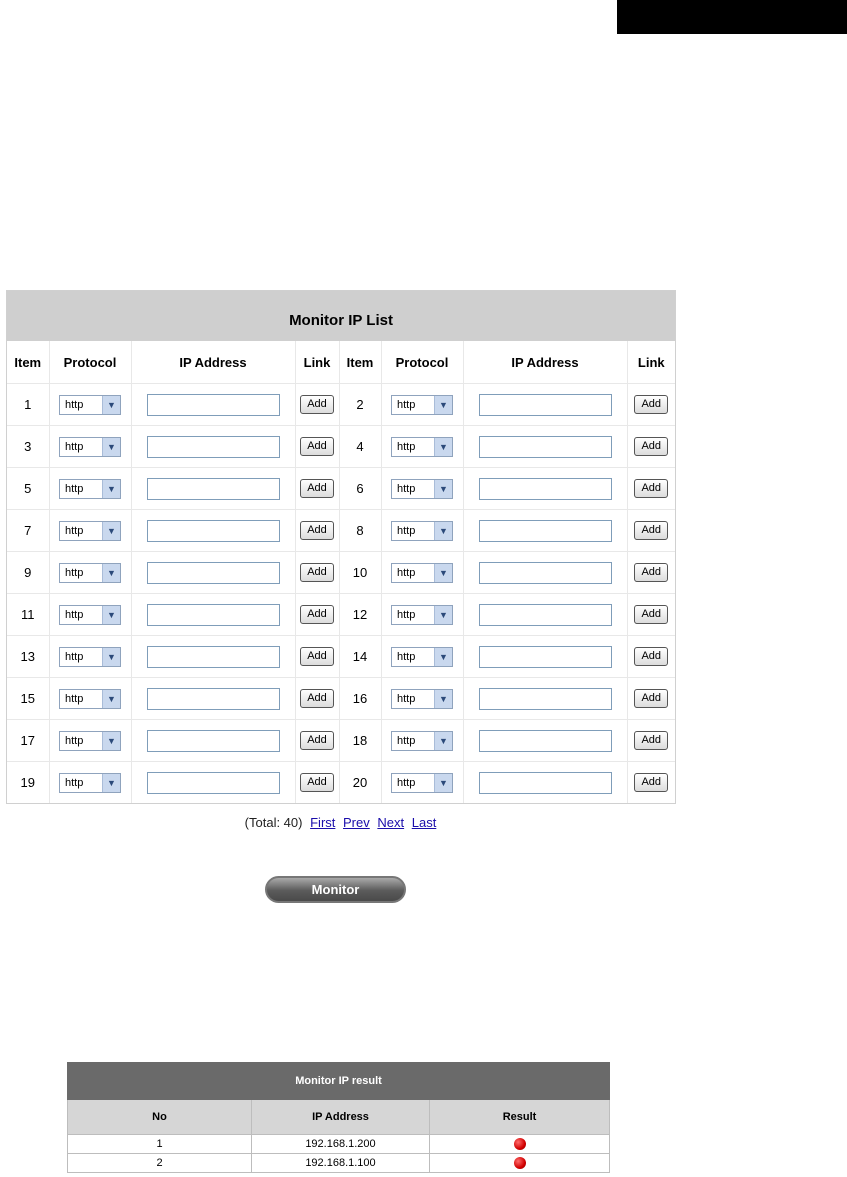  Describe the element at coordinates (424, 822) in the screenshot. I see `last-page-link: Last` at that location.